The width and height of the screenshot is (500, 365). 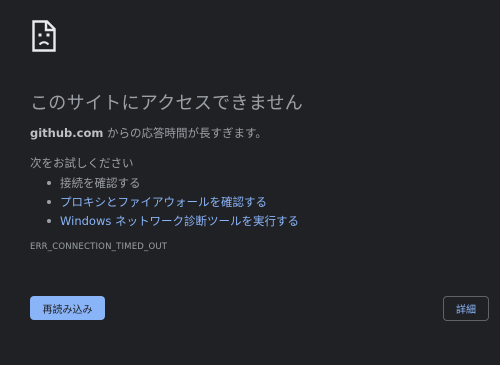 What do you see at coordinates (44, 36) in the screenshot?
I see `sad-page-icon` at bounding box center [44, 36].